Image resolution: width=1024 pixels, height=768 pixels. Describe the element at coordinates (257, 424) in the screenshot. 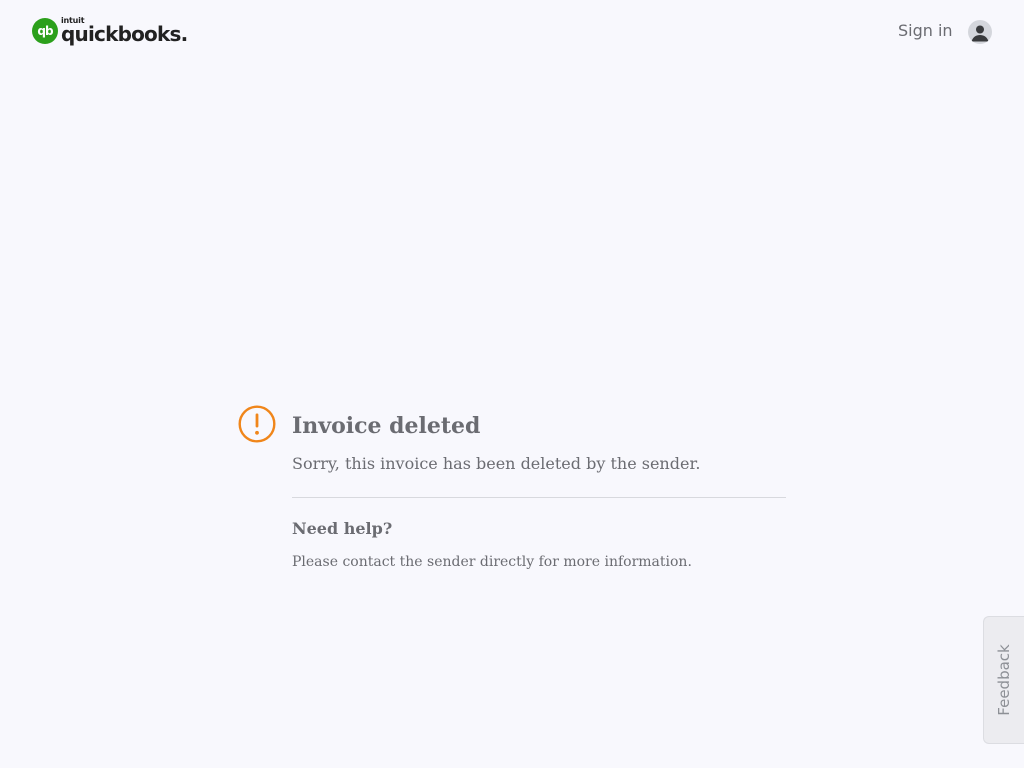

I see `exclamation-circle-icon` at that location.